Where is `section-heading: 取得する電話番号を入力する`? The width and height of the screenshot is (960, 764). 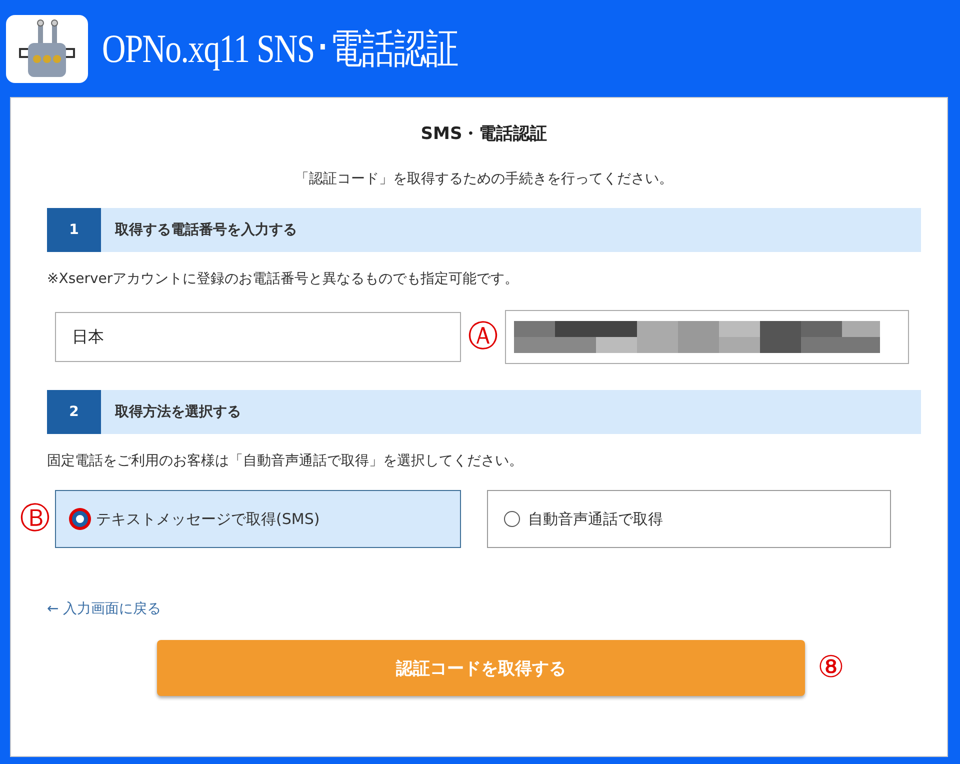 section-heading: 取得する電話番号を入力する is located at coordinates (205, 230).